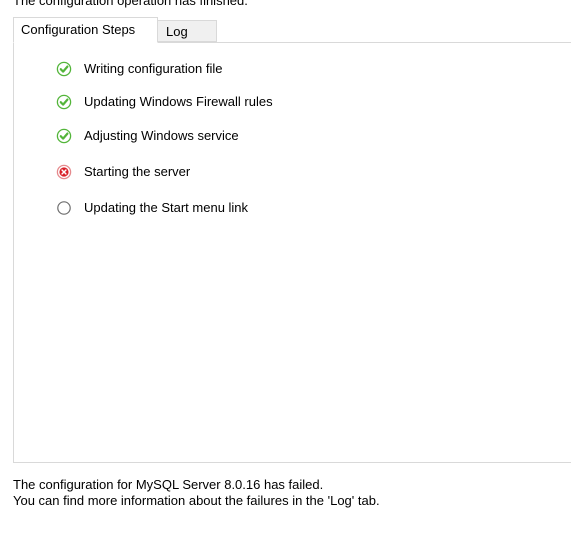 The image size is (571, 533). What do you see at coordinates (166, 207) in the screenshot?
I see `step-label: Updating the Start menu link` at bounding box center [166, 207].